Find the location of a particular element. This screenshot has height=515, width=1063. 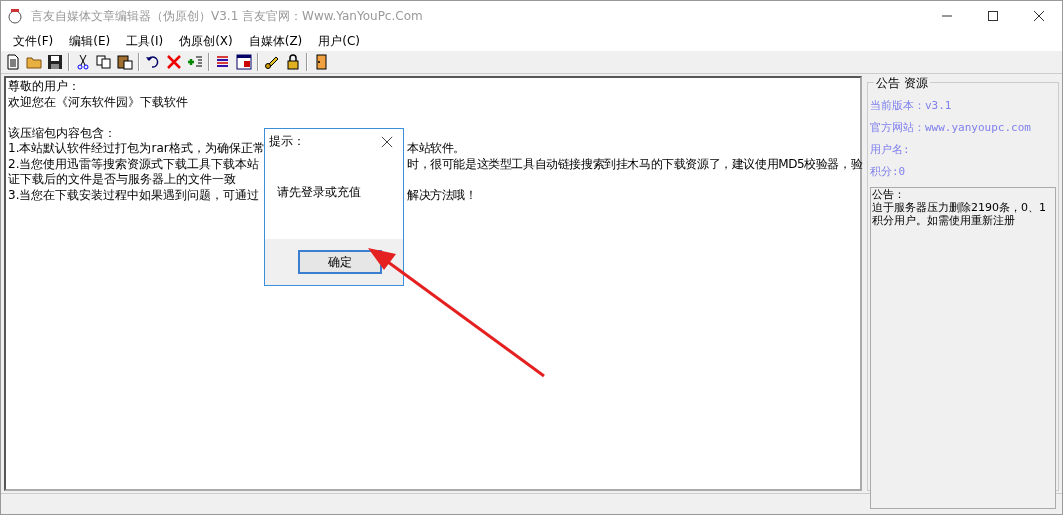

cross-icon is located at coordinates (174, 62).